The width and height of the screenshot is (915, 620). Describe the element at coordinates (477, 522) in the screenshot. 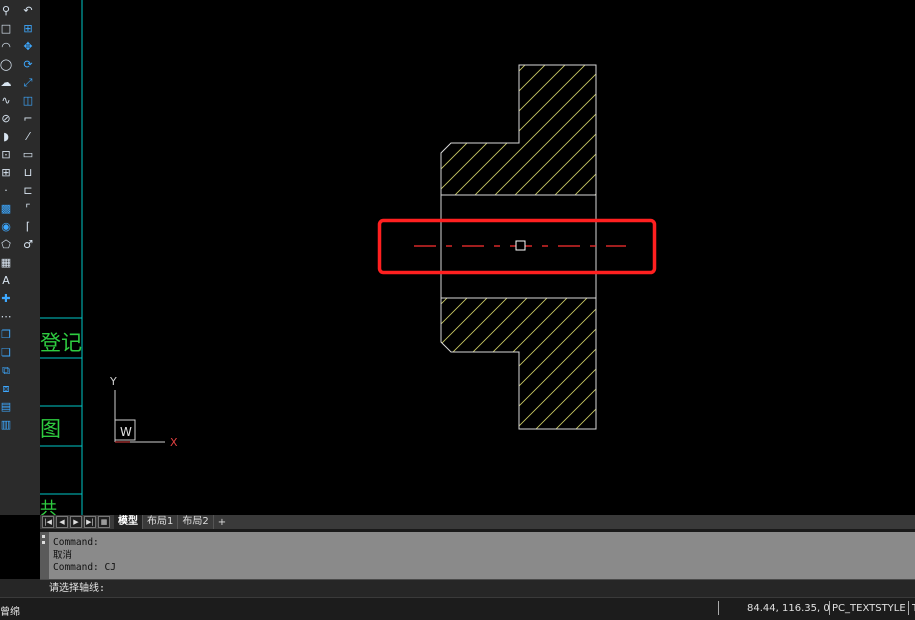

I see `layout-tabs-bar: |◀ ◀ ▶ ▶| ▦ 模型 布局1 布局2 +` at that location.